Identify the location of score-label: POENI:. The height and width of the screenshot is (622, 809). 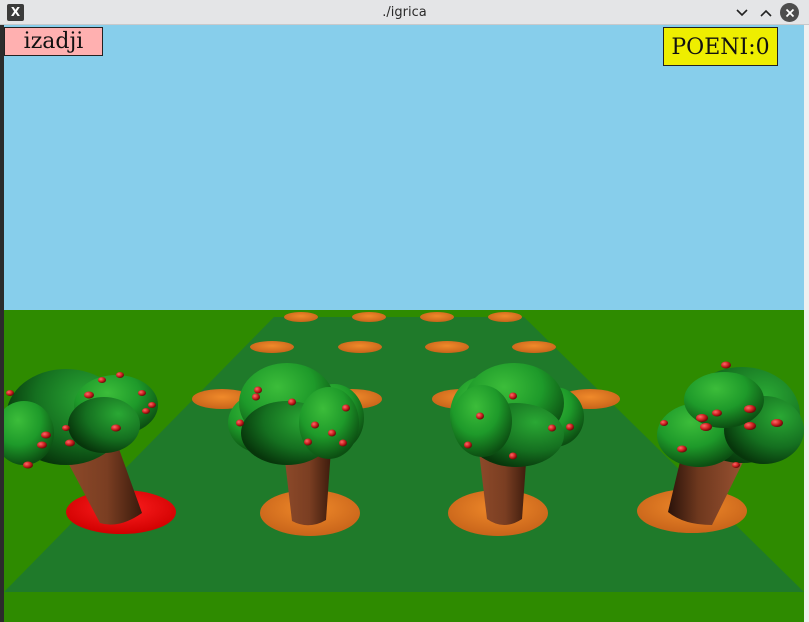
(713, 47).